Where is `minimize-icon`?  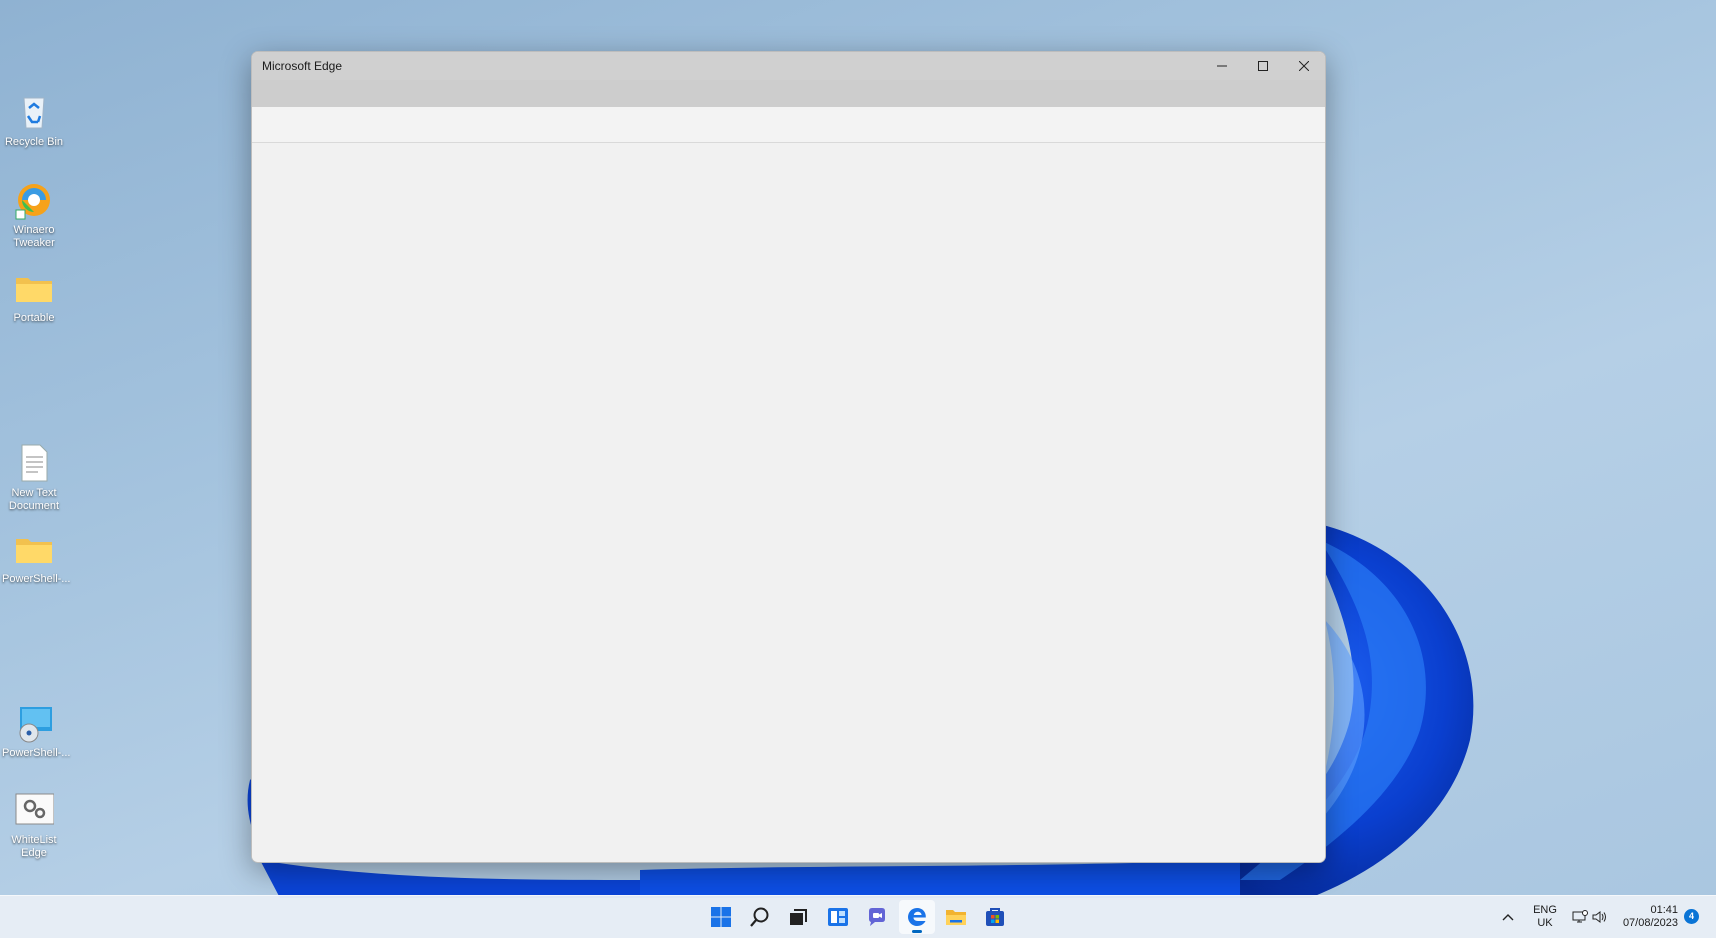
minimize-icon is located at coordinates (1221, 66).